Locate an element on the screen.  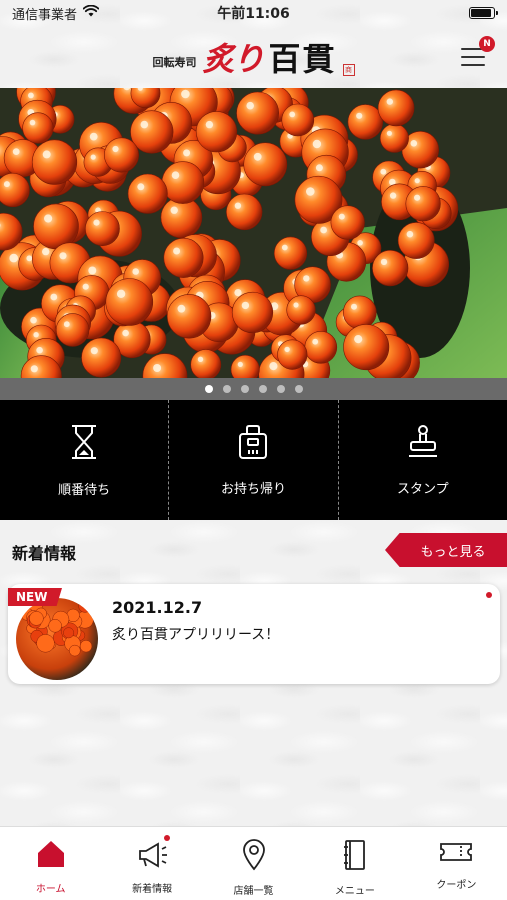
logo-subtitle: 回転寿司 is located at coordinates (174, 62).